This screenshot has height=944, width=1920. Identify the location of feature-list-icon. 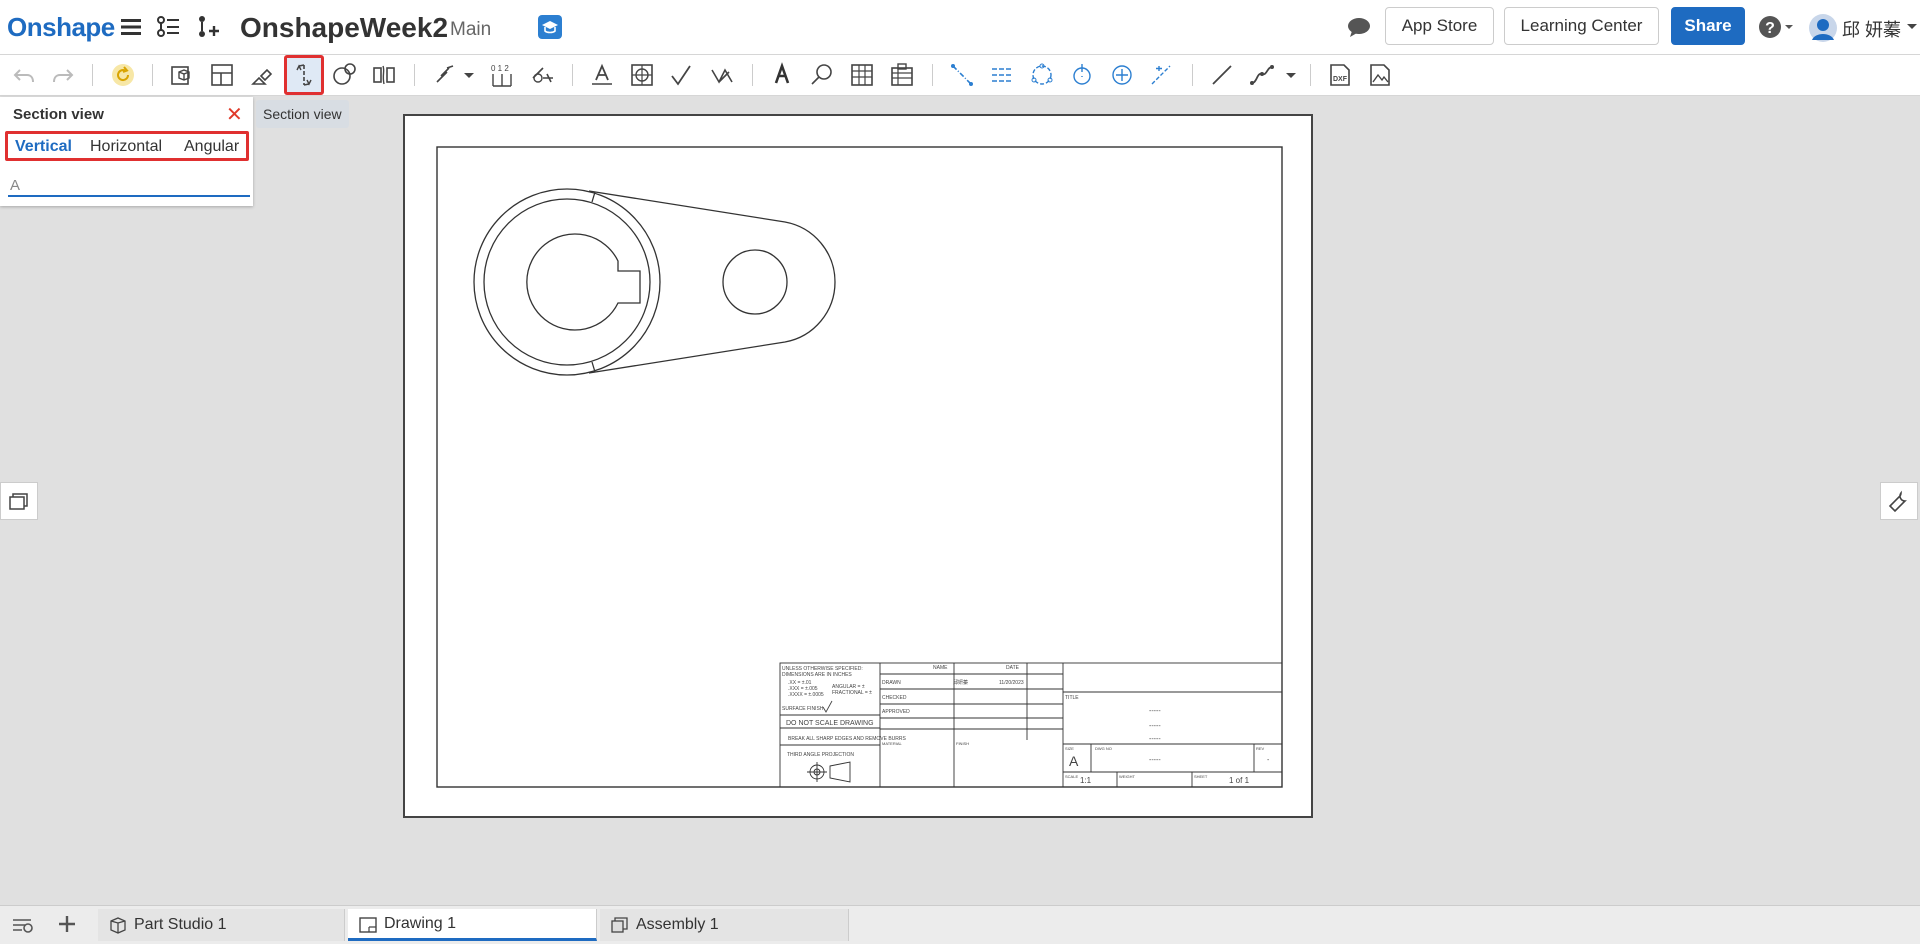
(168, 27).